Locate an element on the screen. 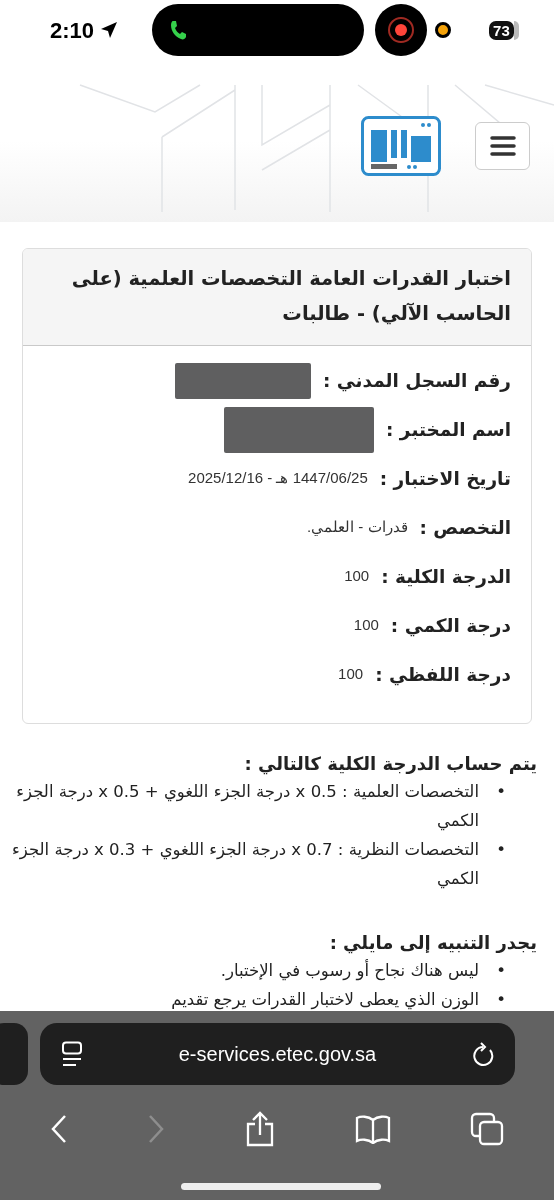 The width and height of the screenshot is (554, 1200). reader-icon is located at coordinates (72, 1054).